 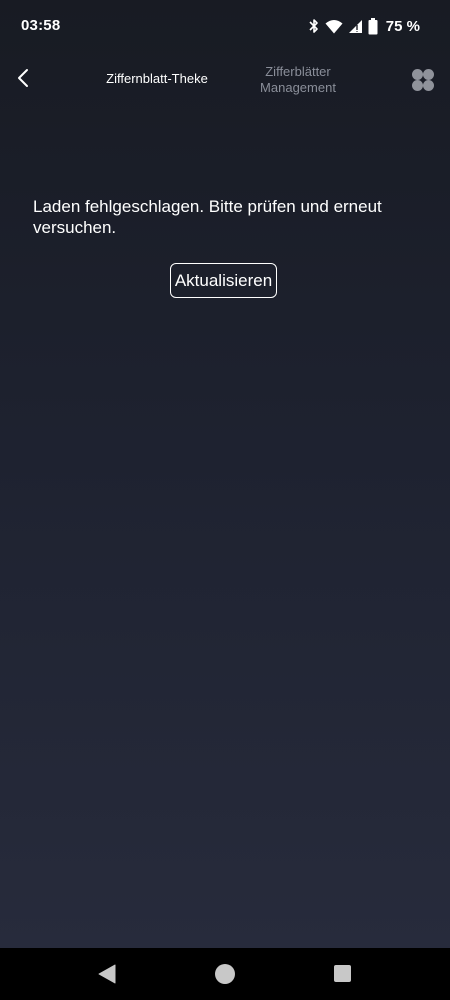 What do you see at coordinates (157, 78) in the screenshot?
I see `tab-dial-store: Ziffernblatt-Theke` at bounding box center [157, 78].